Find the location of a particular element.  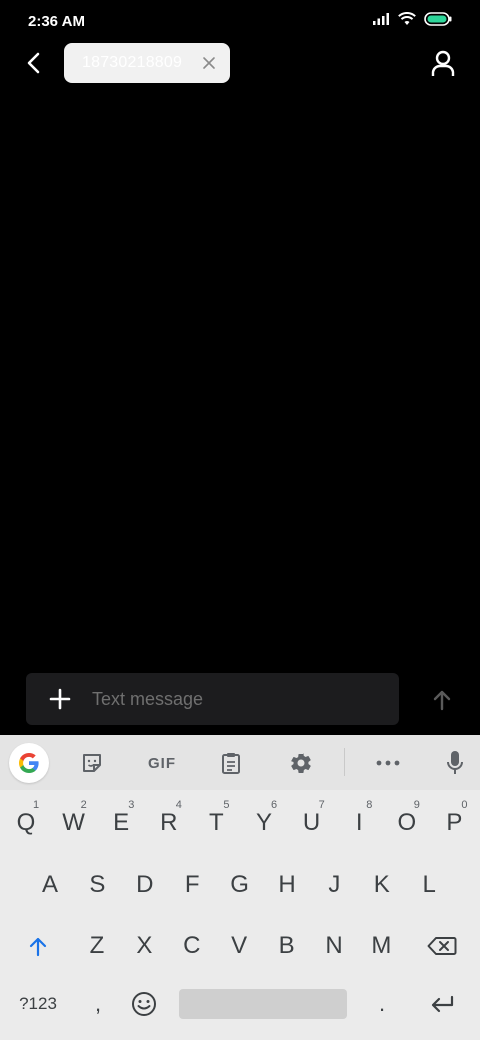

key-number-hint: 7 is located at coordinates (321, 805).